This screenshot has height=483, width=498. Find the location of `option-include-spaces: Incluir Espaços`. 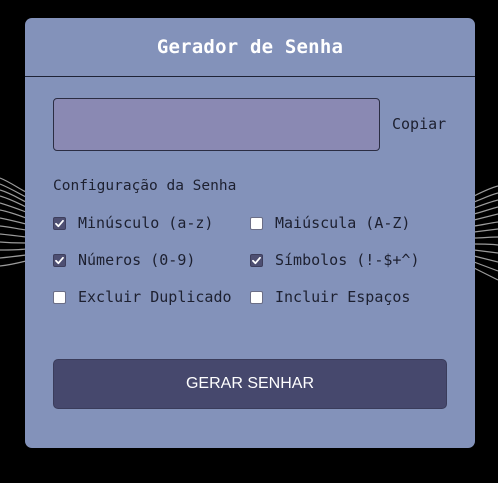

option-include-spaces: Incluir Espaços is located at coordinates (330, 297).